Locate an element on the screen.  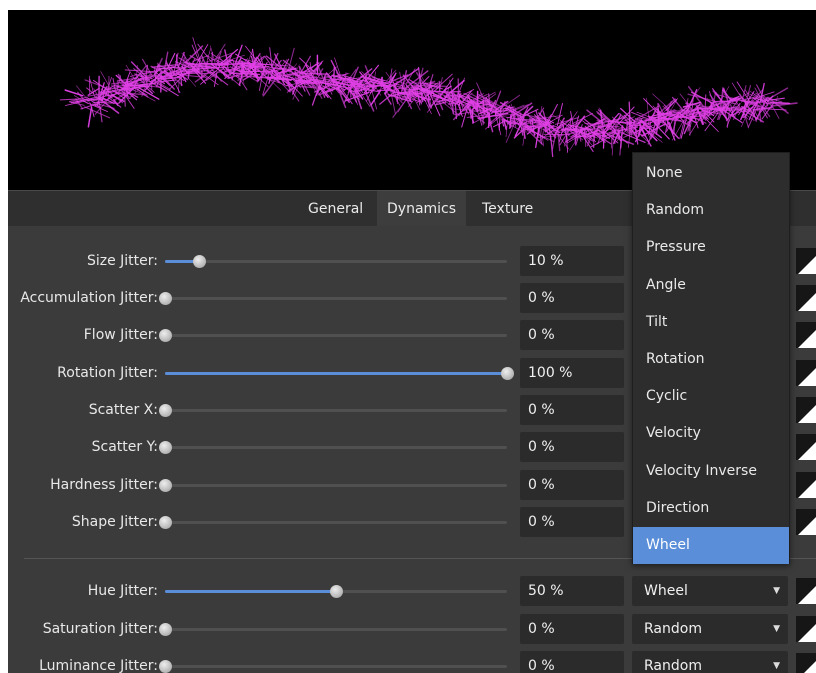
shape-jitter-label: Shape Jitter: is located at coordinates (114, 522).